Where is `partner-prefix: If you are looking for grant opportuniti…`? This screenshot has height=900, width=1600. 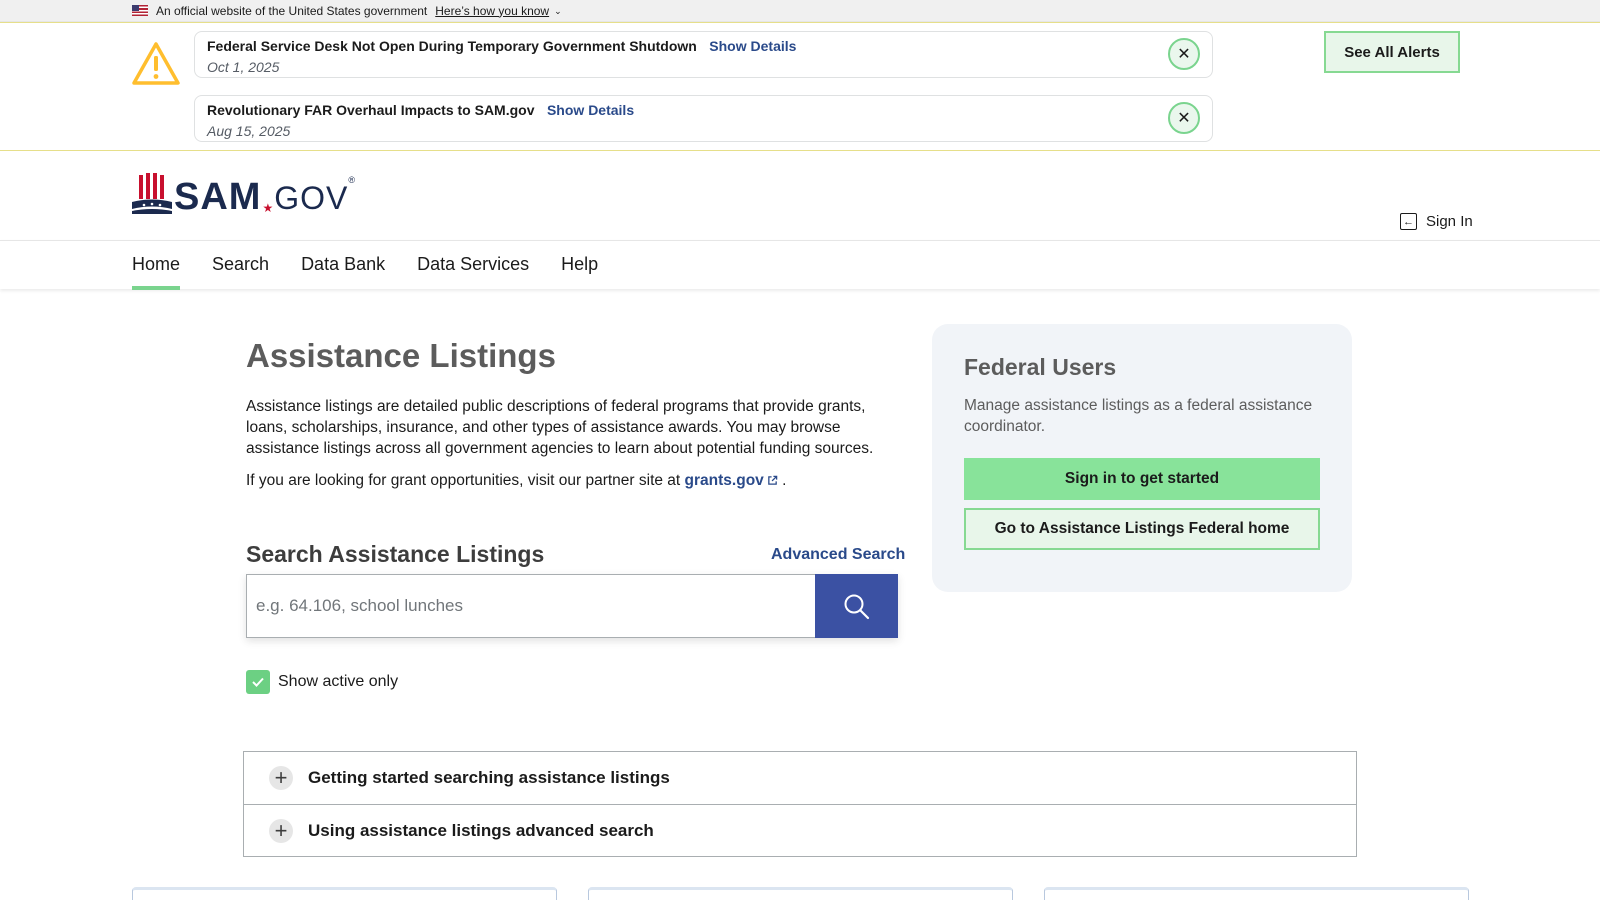
partner-prefix: If you are looking for grant opportuniti… is located at coordinates (463, 480).